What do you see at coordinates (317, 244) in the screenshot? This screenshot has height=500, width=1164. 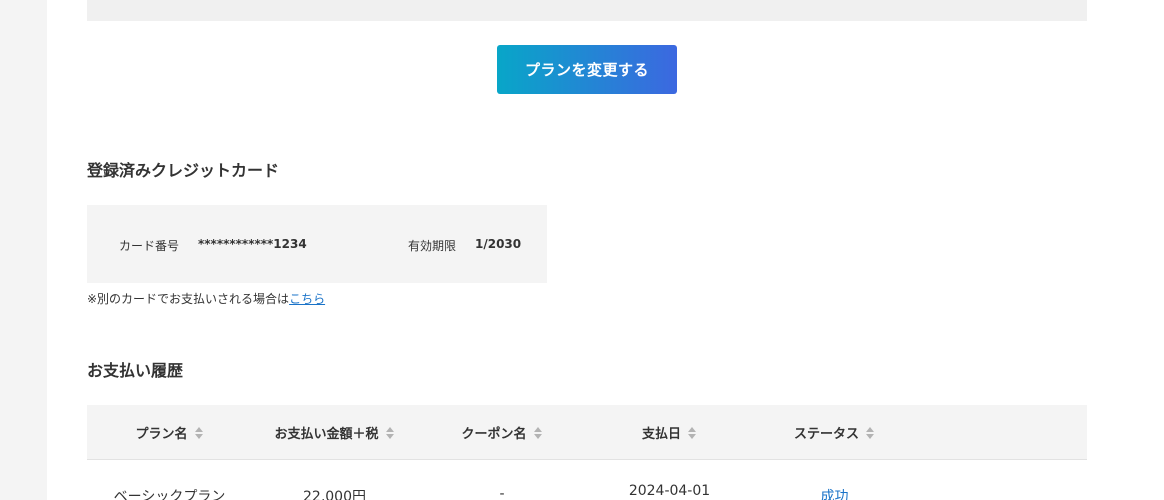 I see `card-info-box: カード番号 ************1234 有効期限 1/2030` at bounding box center [317, 244].